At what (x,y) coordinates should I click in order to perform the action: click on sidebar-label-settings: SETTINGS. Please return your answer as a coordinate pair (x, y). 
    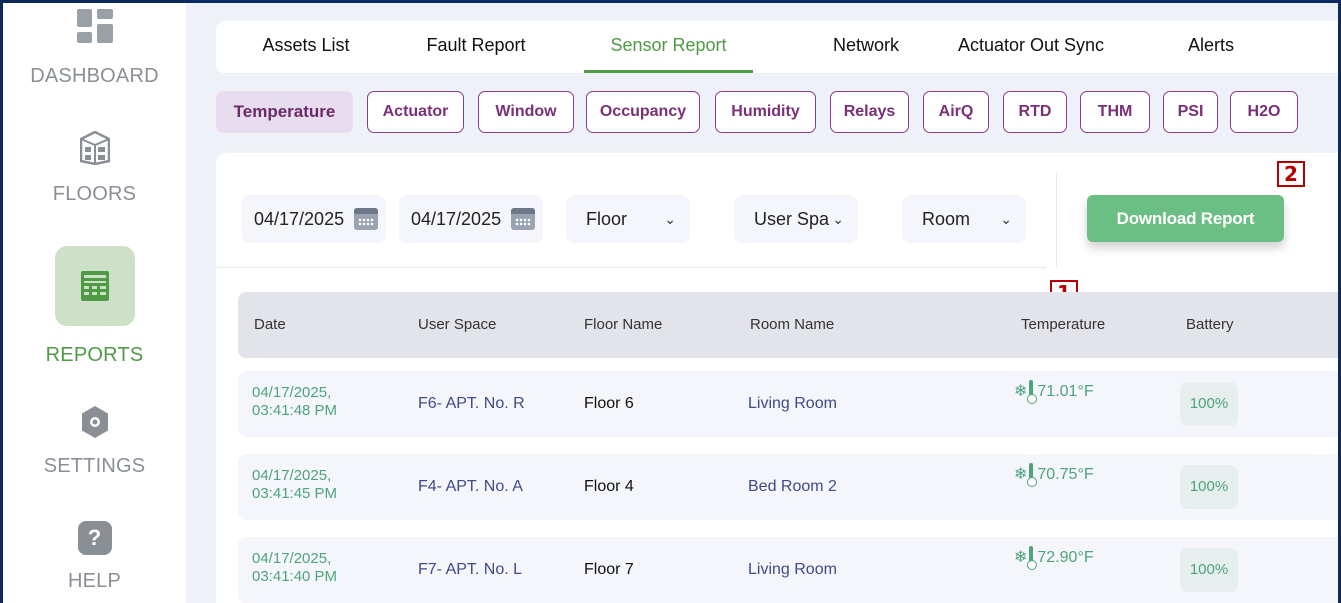
    Looking at the image, I should click on (94, 466).